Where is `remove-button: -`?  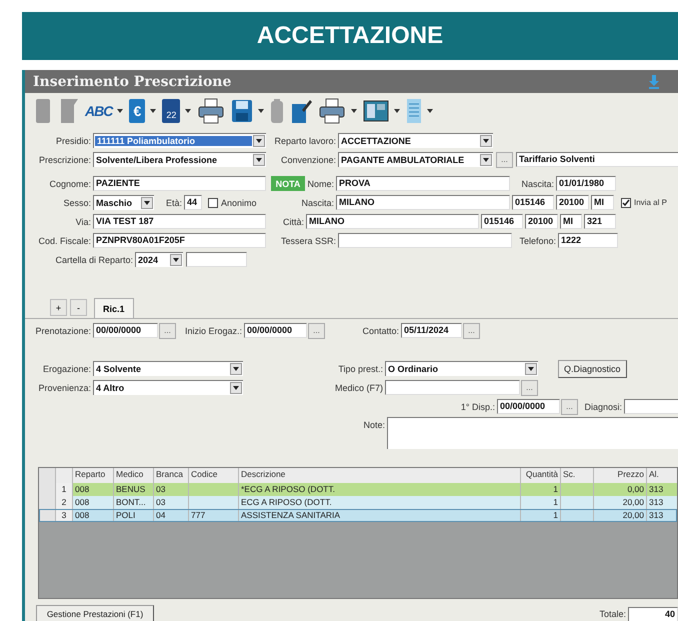
remove-button: - is located at coordinates (78, 307).